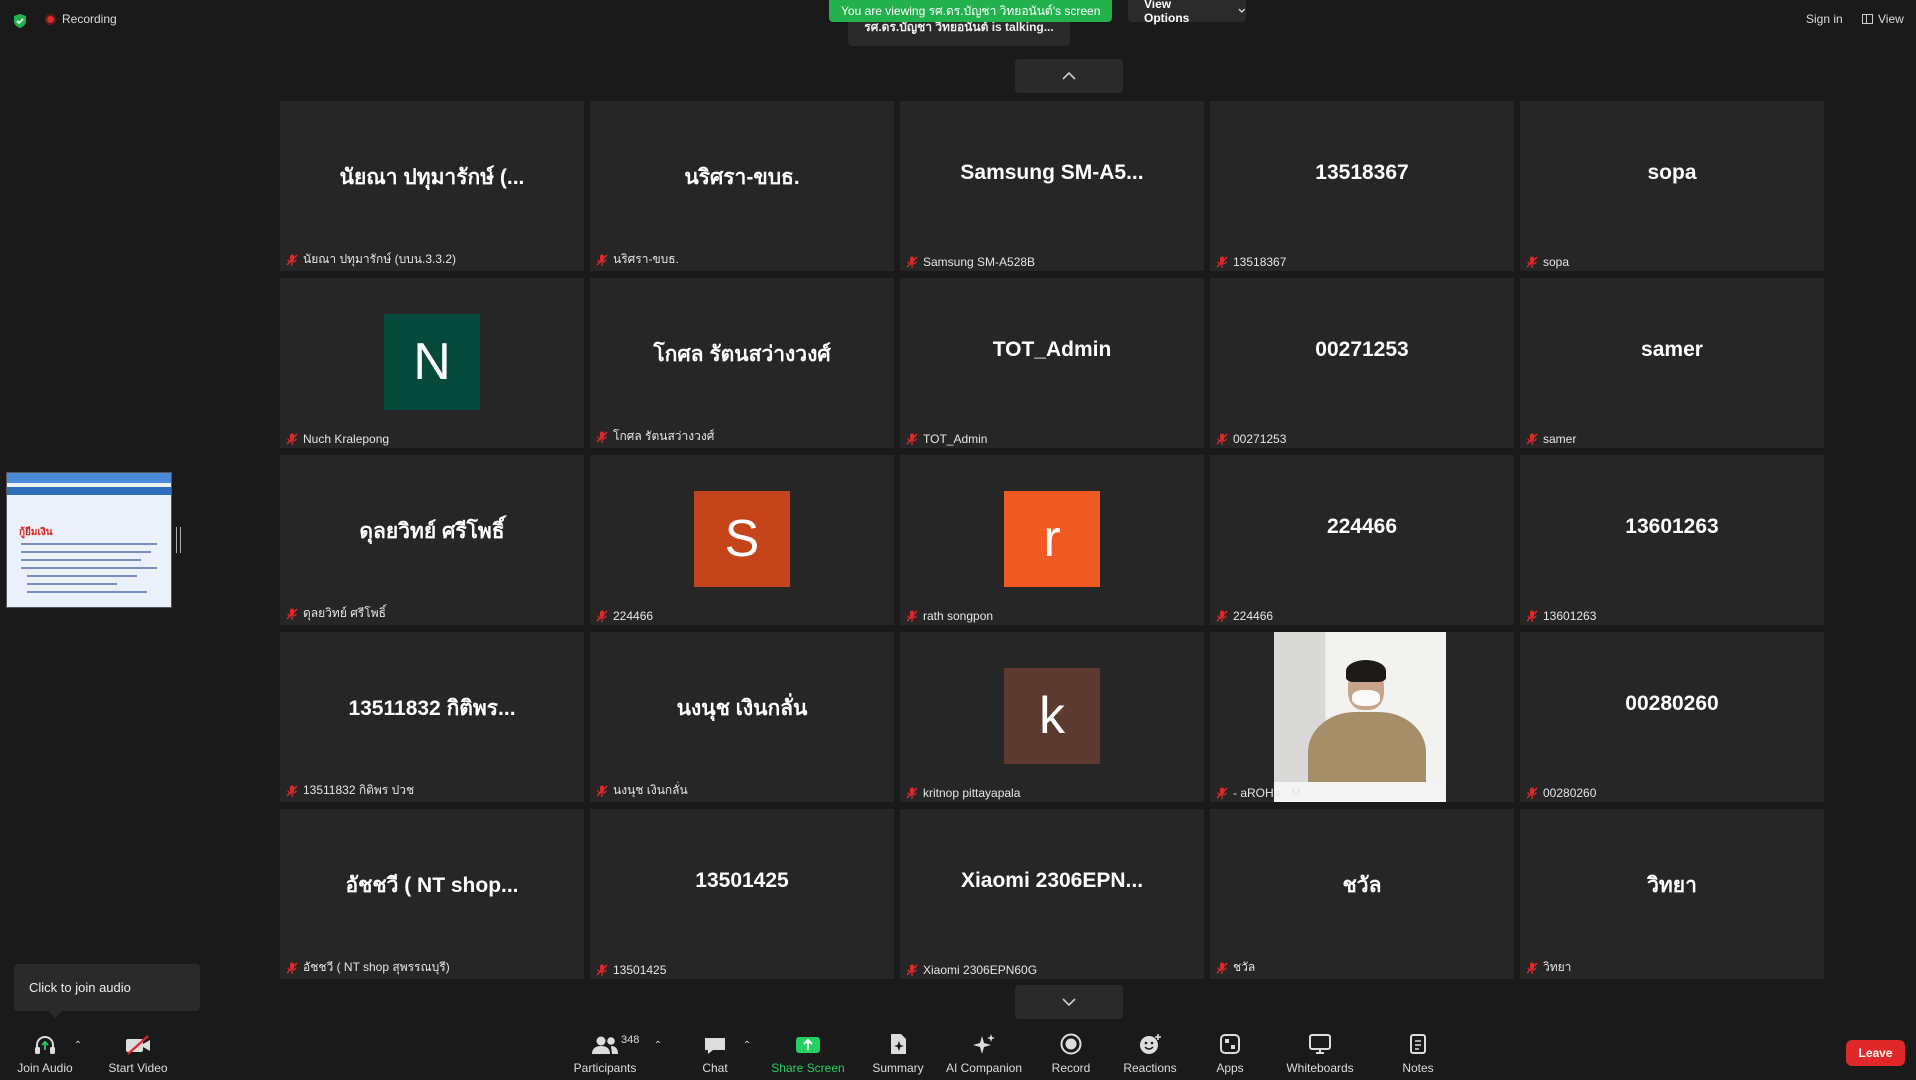  I want to click on audio-options-caret: ⌃, so click(78, 1050).